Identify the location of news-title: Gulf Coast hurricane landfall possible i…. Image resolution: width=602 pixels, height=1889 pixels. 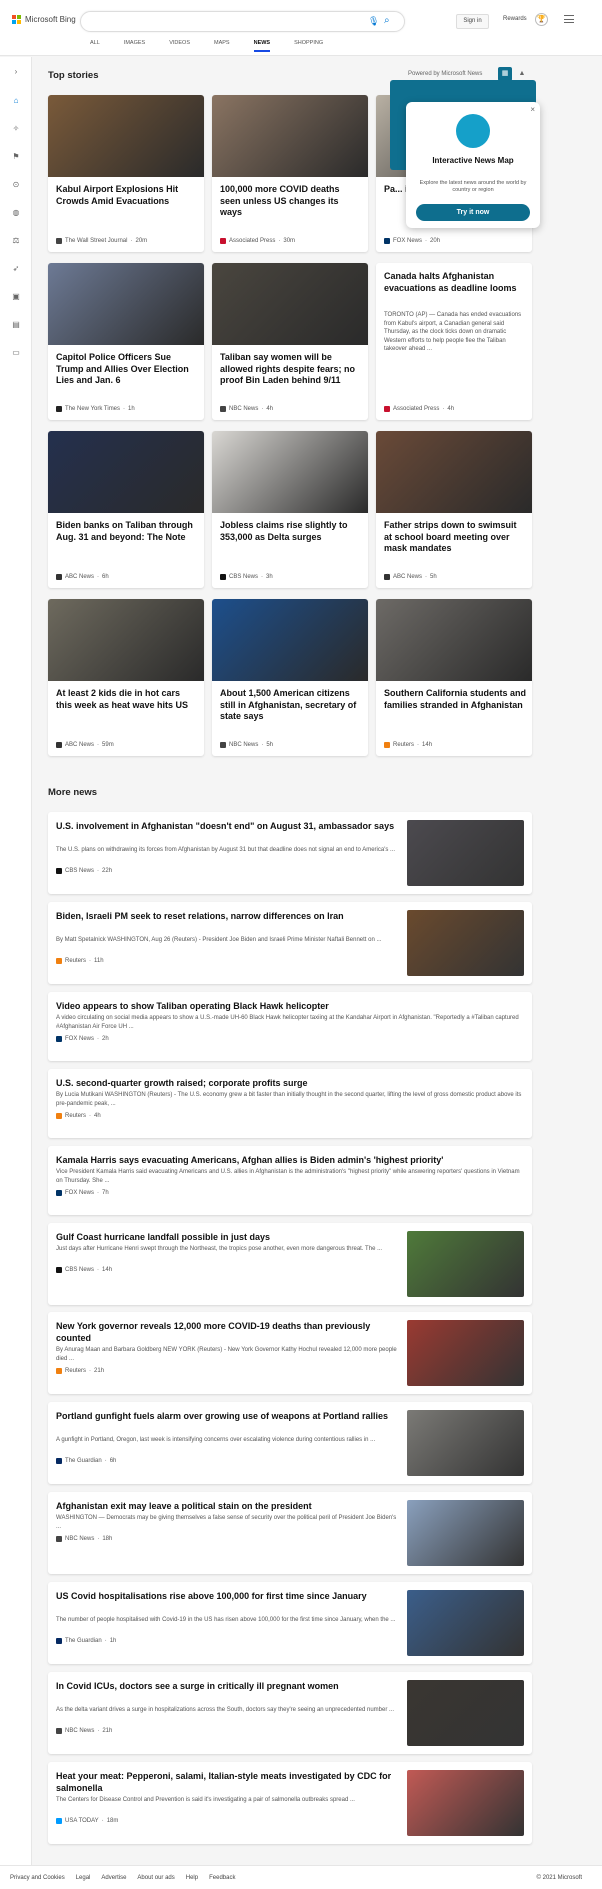
(228, 1237).